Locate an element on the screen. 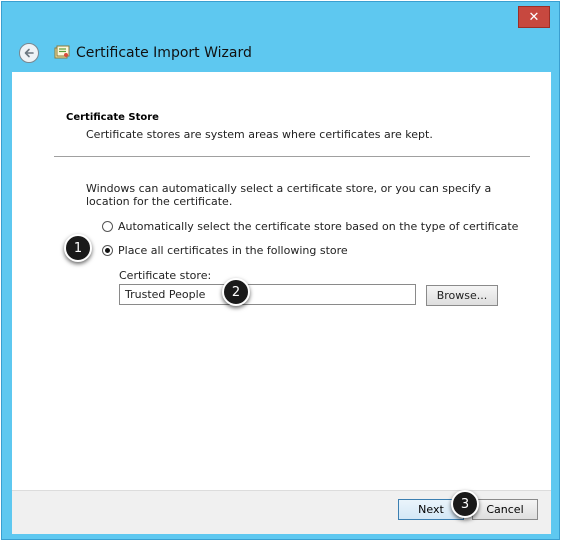  back-button is located at coordinates (29, 53).